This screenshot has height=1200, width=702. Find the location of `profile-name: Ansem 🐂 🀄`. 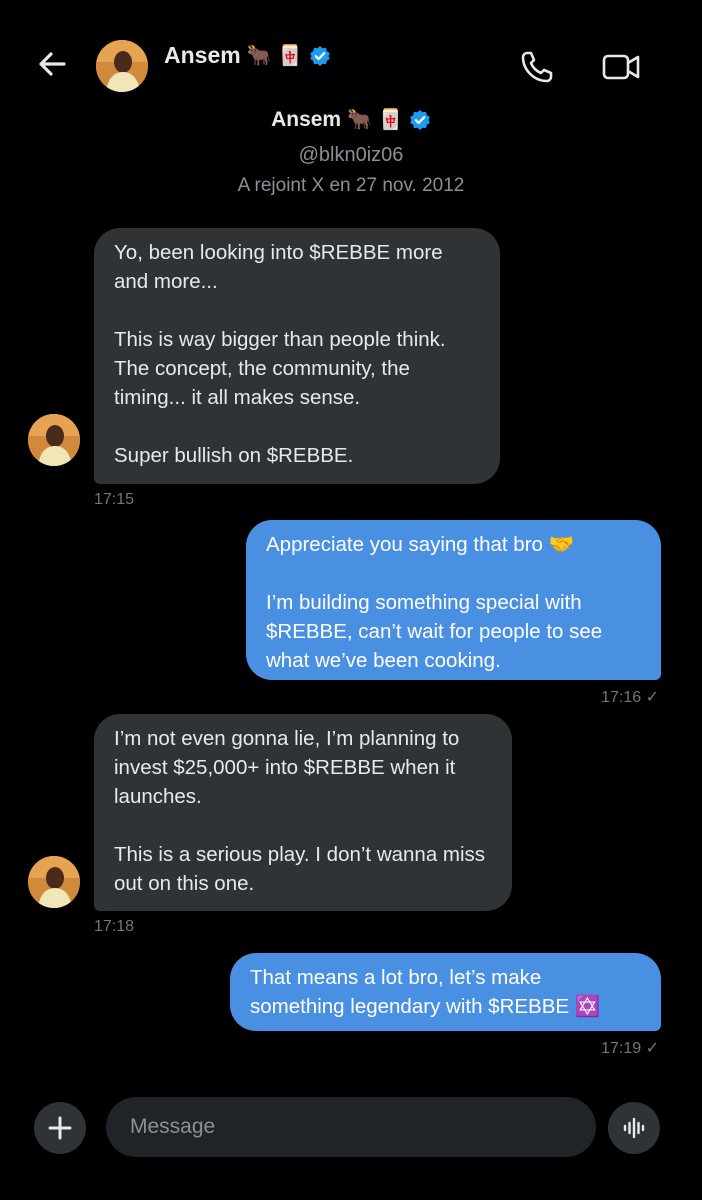

profile-name: Ansem 🐂 🀄 is located at coordinates (351, 120).